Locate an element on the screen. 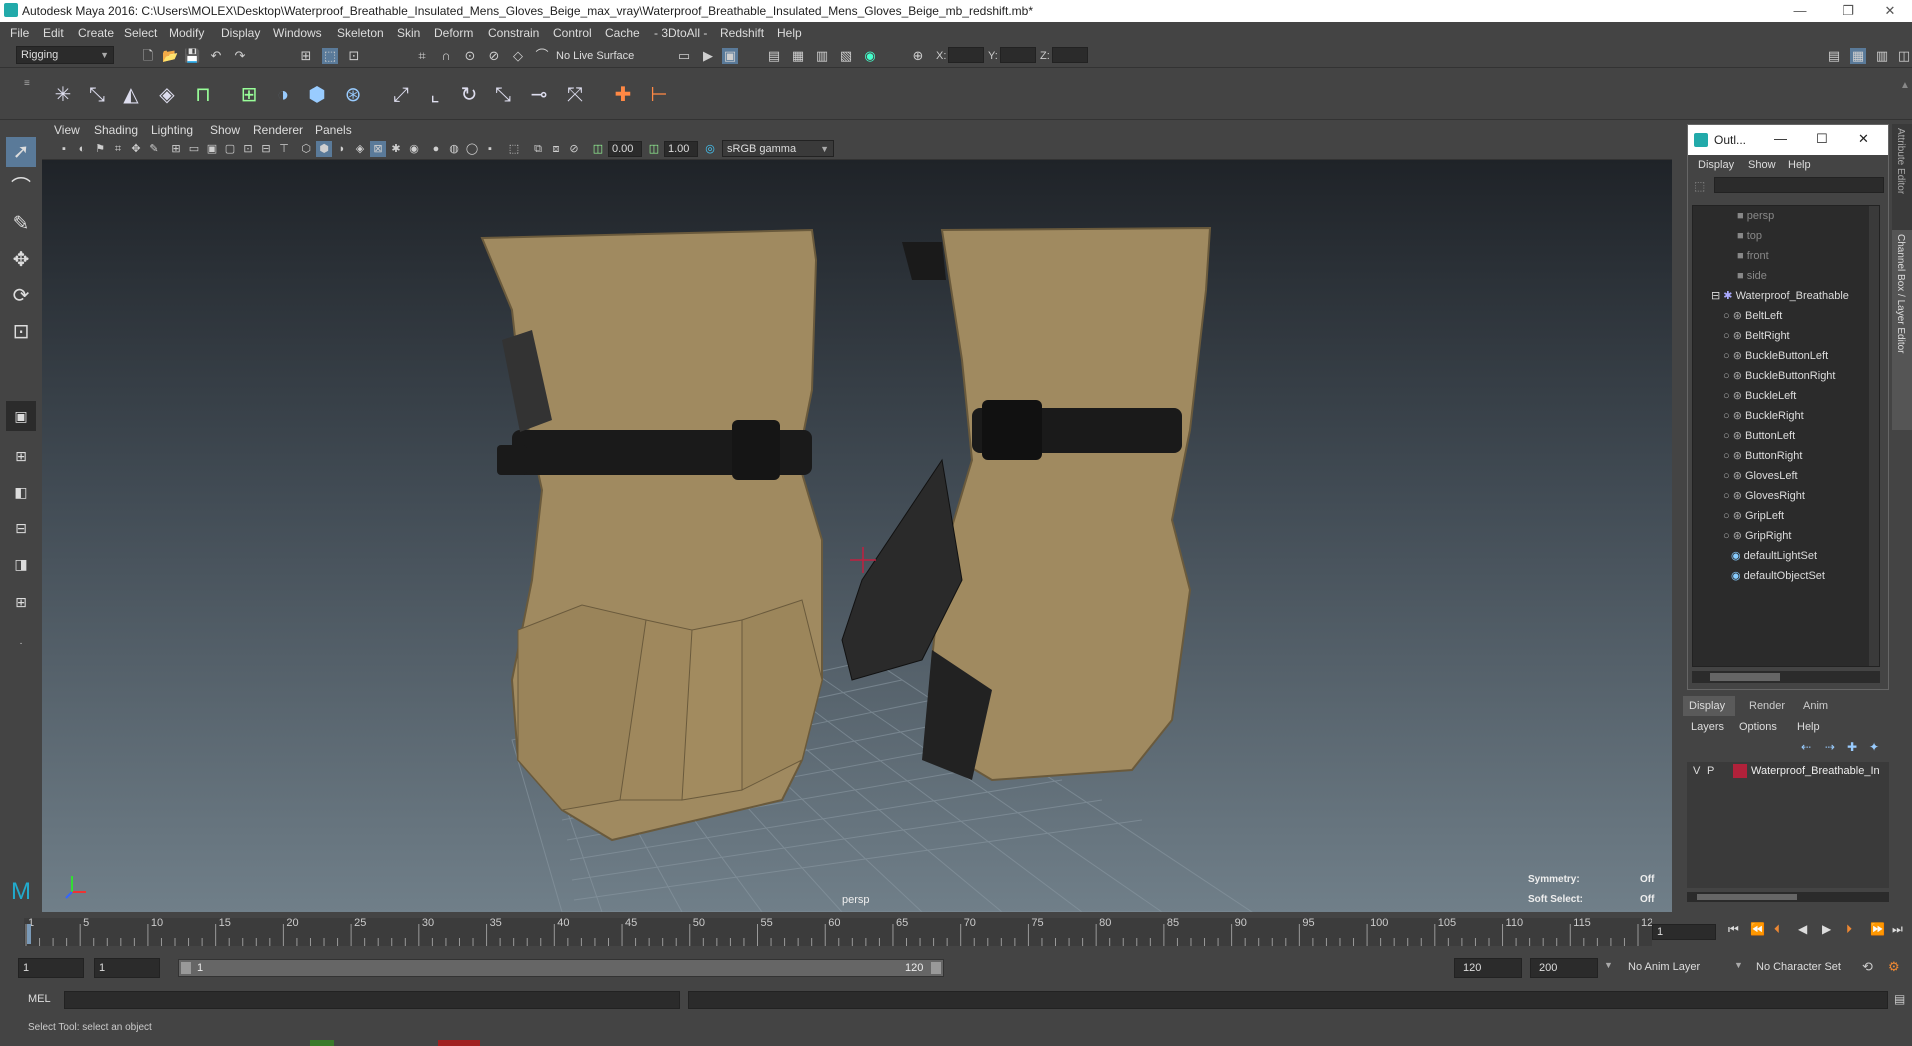  xray-components-icon: ⊘ is located at coordinates (574, 149).